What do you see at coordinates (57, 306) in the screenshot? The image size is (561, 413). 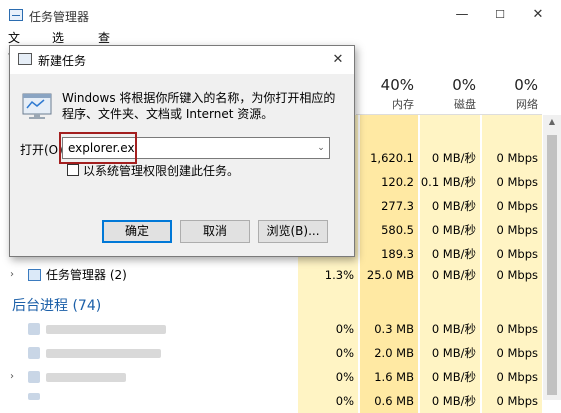 I see `background-processes-title: 后台进程 (74)` at bounding box center [57, 306].